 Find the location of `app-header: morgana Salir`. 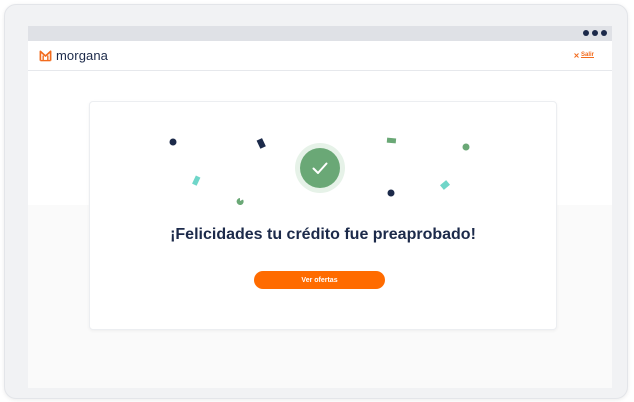

app-header: morgana Salir is located at coordinates (320, 56).